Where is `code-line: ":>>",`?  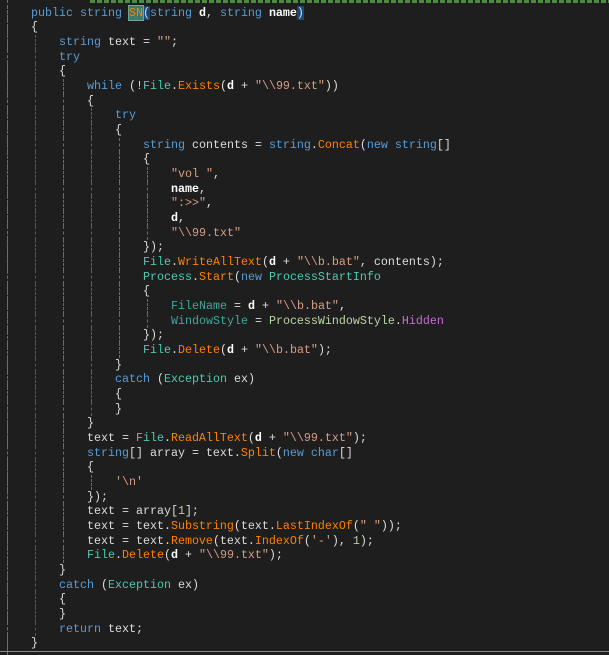
code-line: ":>>", is located at coordinates (192, 203).